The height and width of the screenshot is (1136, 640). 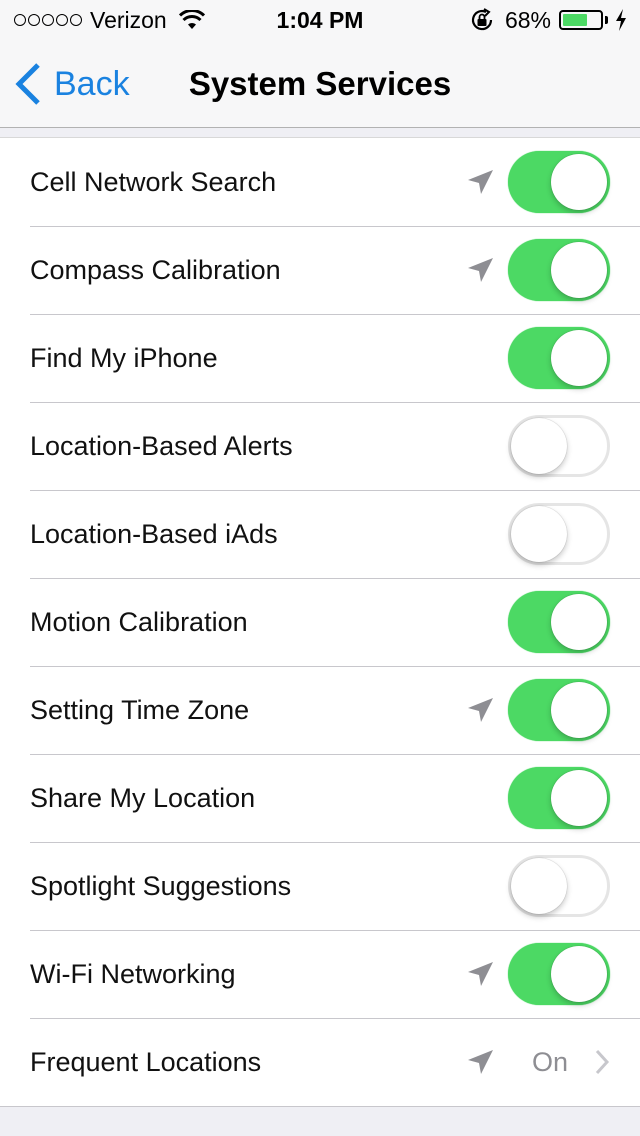 What do you see at coordinates (128, 19) in the screenshot?
I see `carrier-name: Verizon` at bounding box center [128, 19].